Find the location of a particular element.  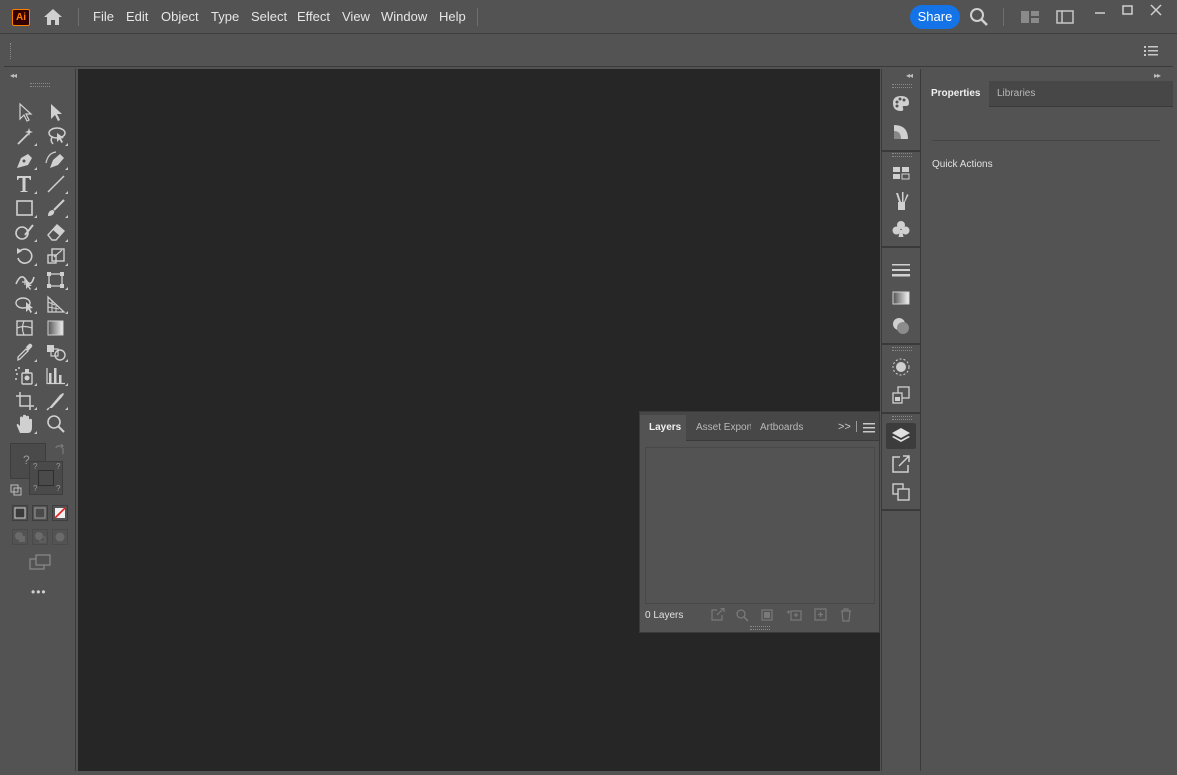

menu-help: Help is located at coordinates (452, 16).